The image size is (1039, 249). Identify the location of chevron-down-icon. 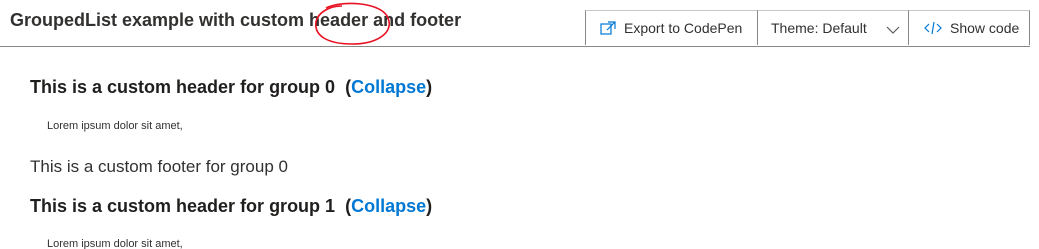
(893, 30).